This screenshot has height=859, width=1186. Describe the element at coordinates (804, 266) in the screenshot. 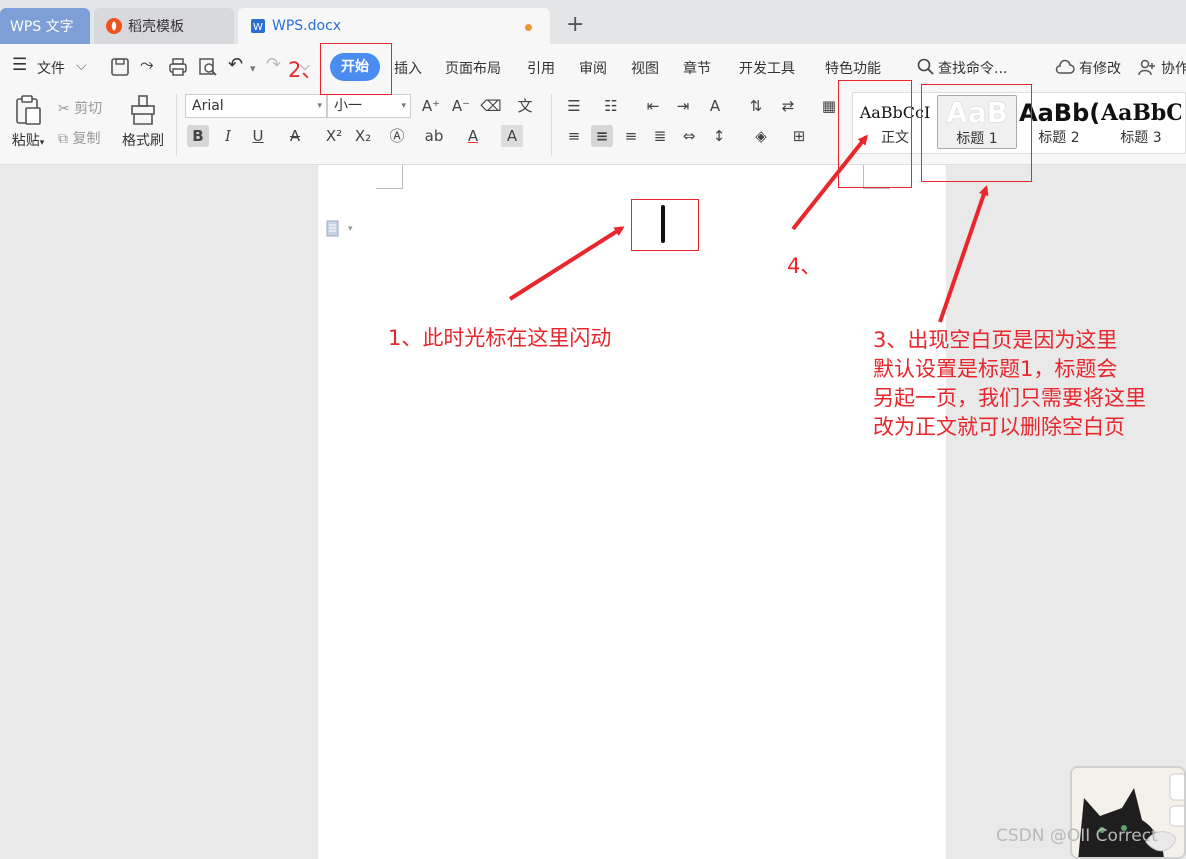

I see `annotation-step-4: 4、` at that location.